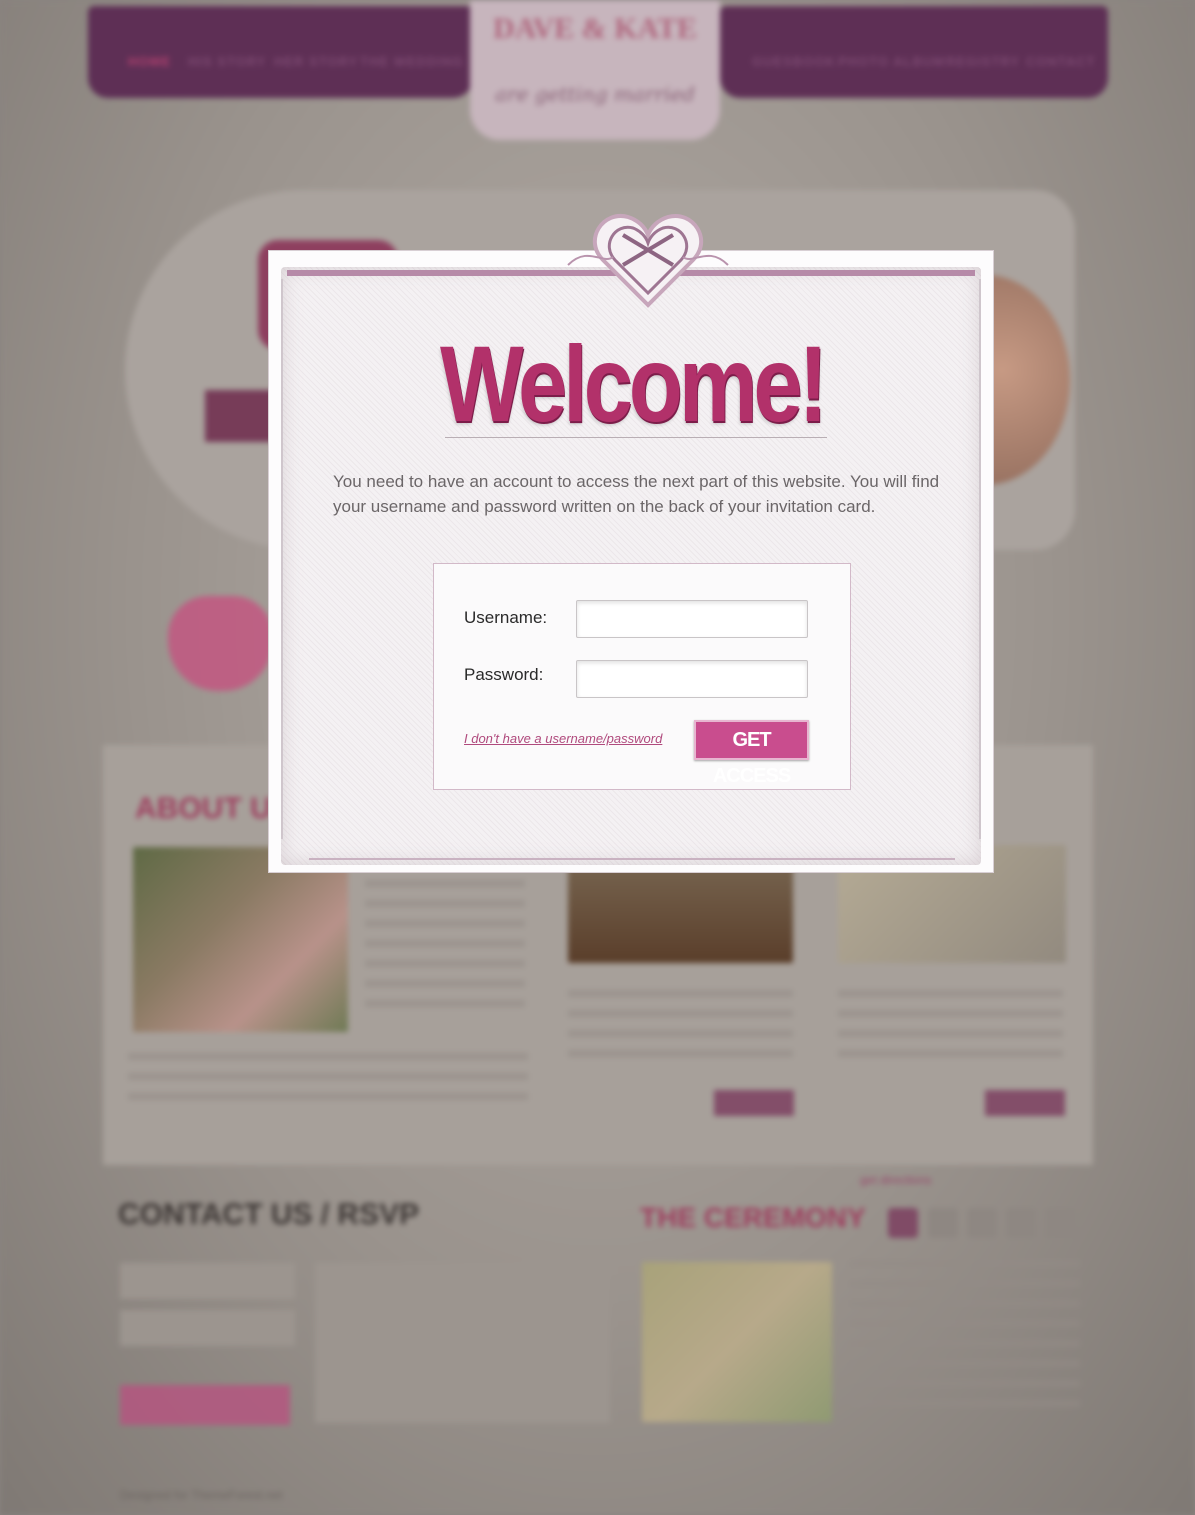 This screenshot has width=1195, height=1515. Describe the element at coordinates (903, 1223) in the screenshot. I see `direction-car-icon` at that location.